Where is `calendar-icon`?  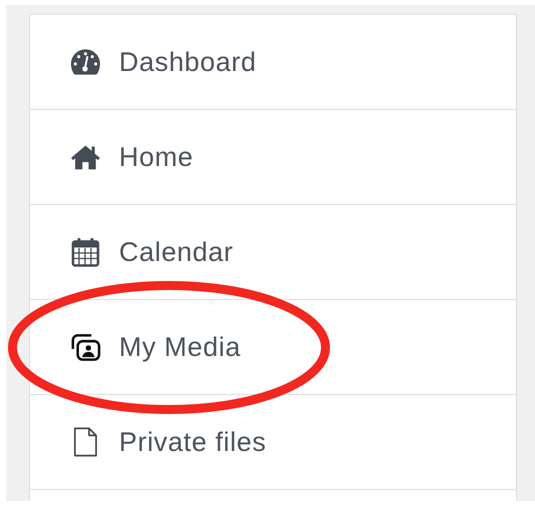
calendar-icon is located at coordinates (85, 252).